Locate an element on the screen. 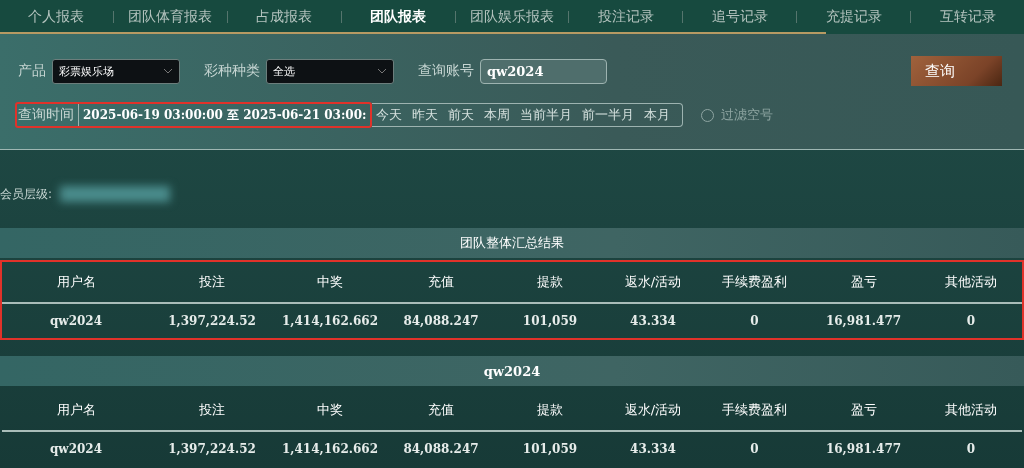 The image size is (1024, 468). quick-range-link: 本月 is located at coordinates (657, 115).